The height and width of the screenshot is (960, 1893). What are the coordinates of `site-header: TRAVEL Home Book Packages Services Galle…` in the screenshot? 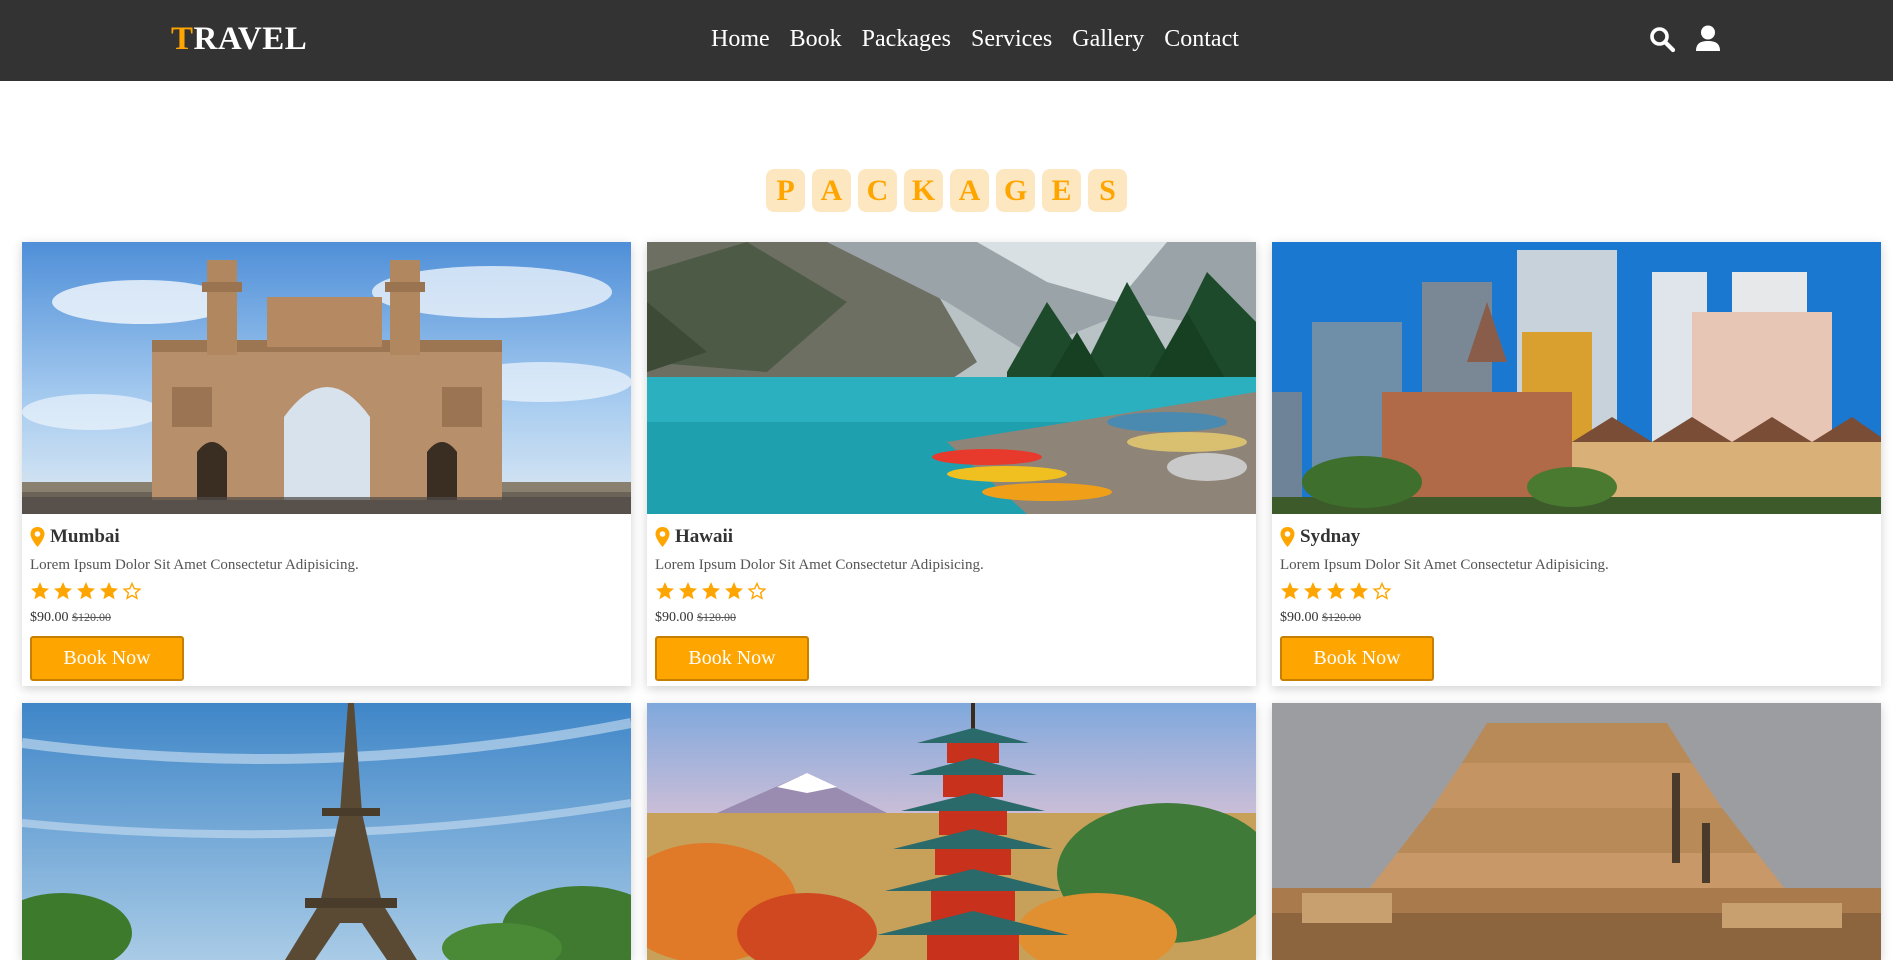 It's located at (946, 40).